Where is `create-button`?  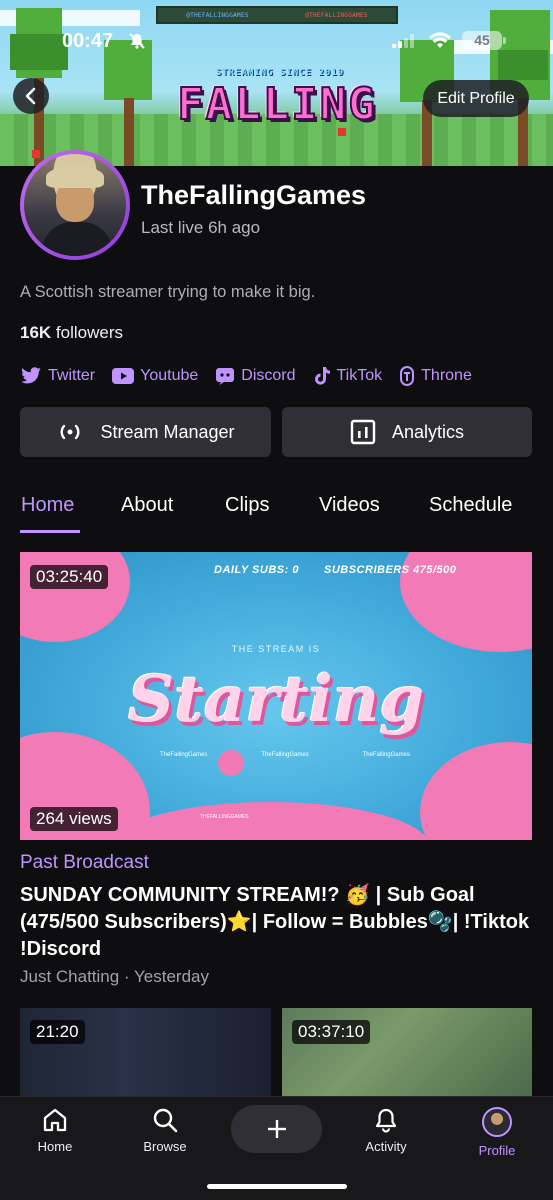 create-button is located at coordinates (276, 1129).